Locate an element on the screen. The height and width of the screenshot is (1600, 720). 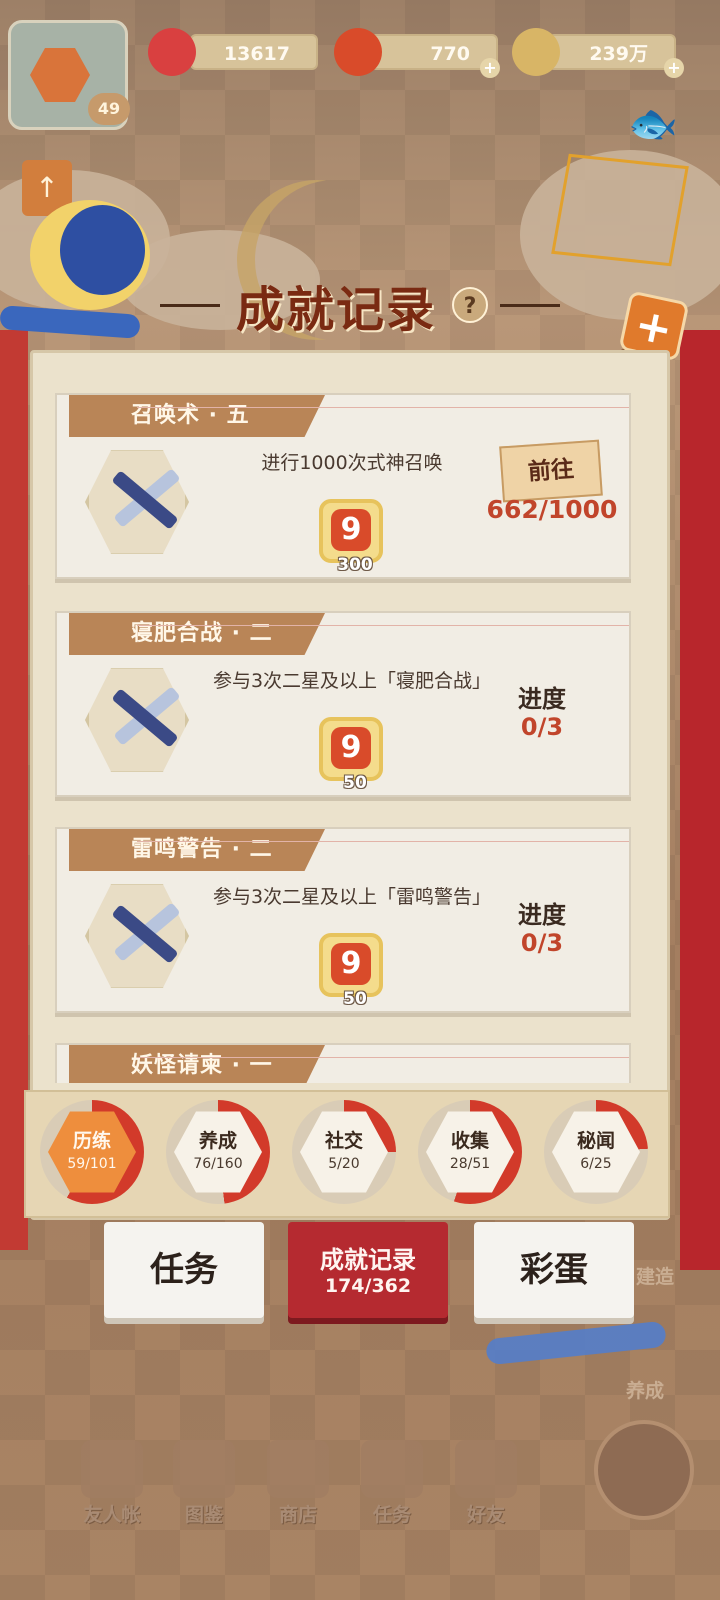
stamina-counter: 13617 is located at coordinates (254, 52).